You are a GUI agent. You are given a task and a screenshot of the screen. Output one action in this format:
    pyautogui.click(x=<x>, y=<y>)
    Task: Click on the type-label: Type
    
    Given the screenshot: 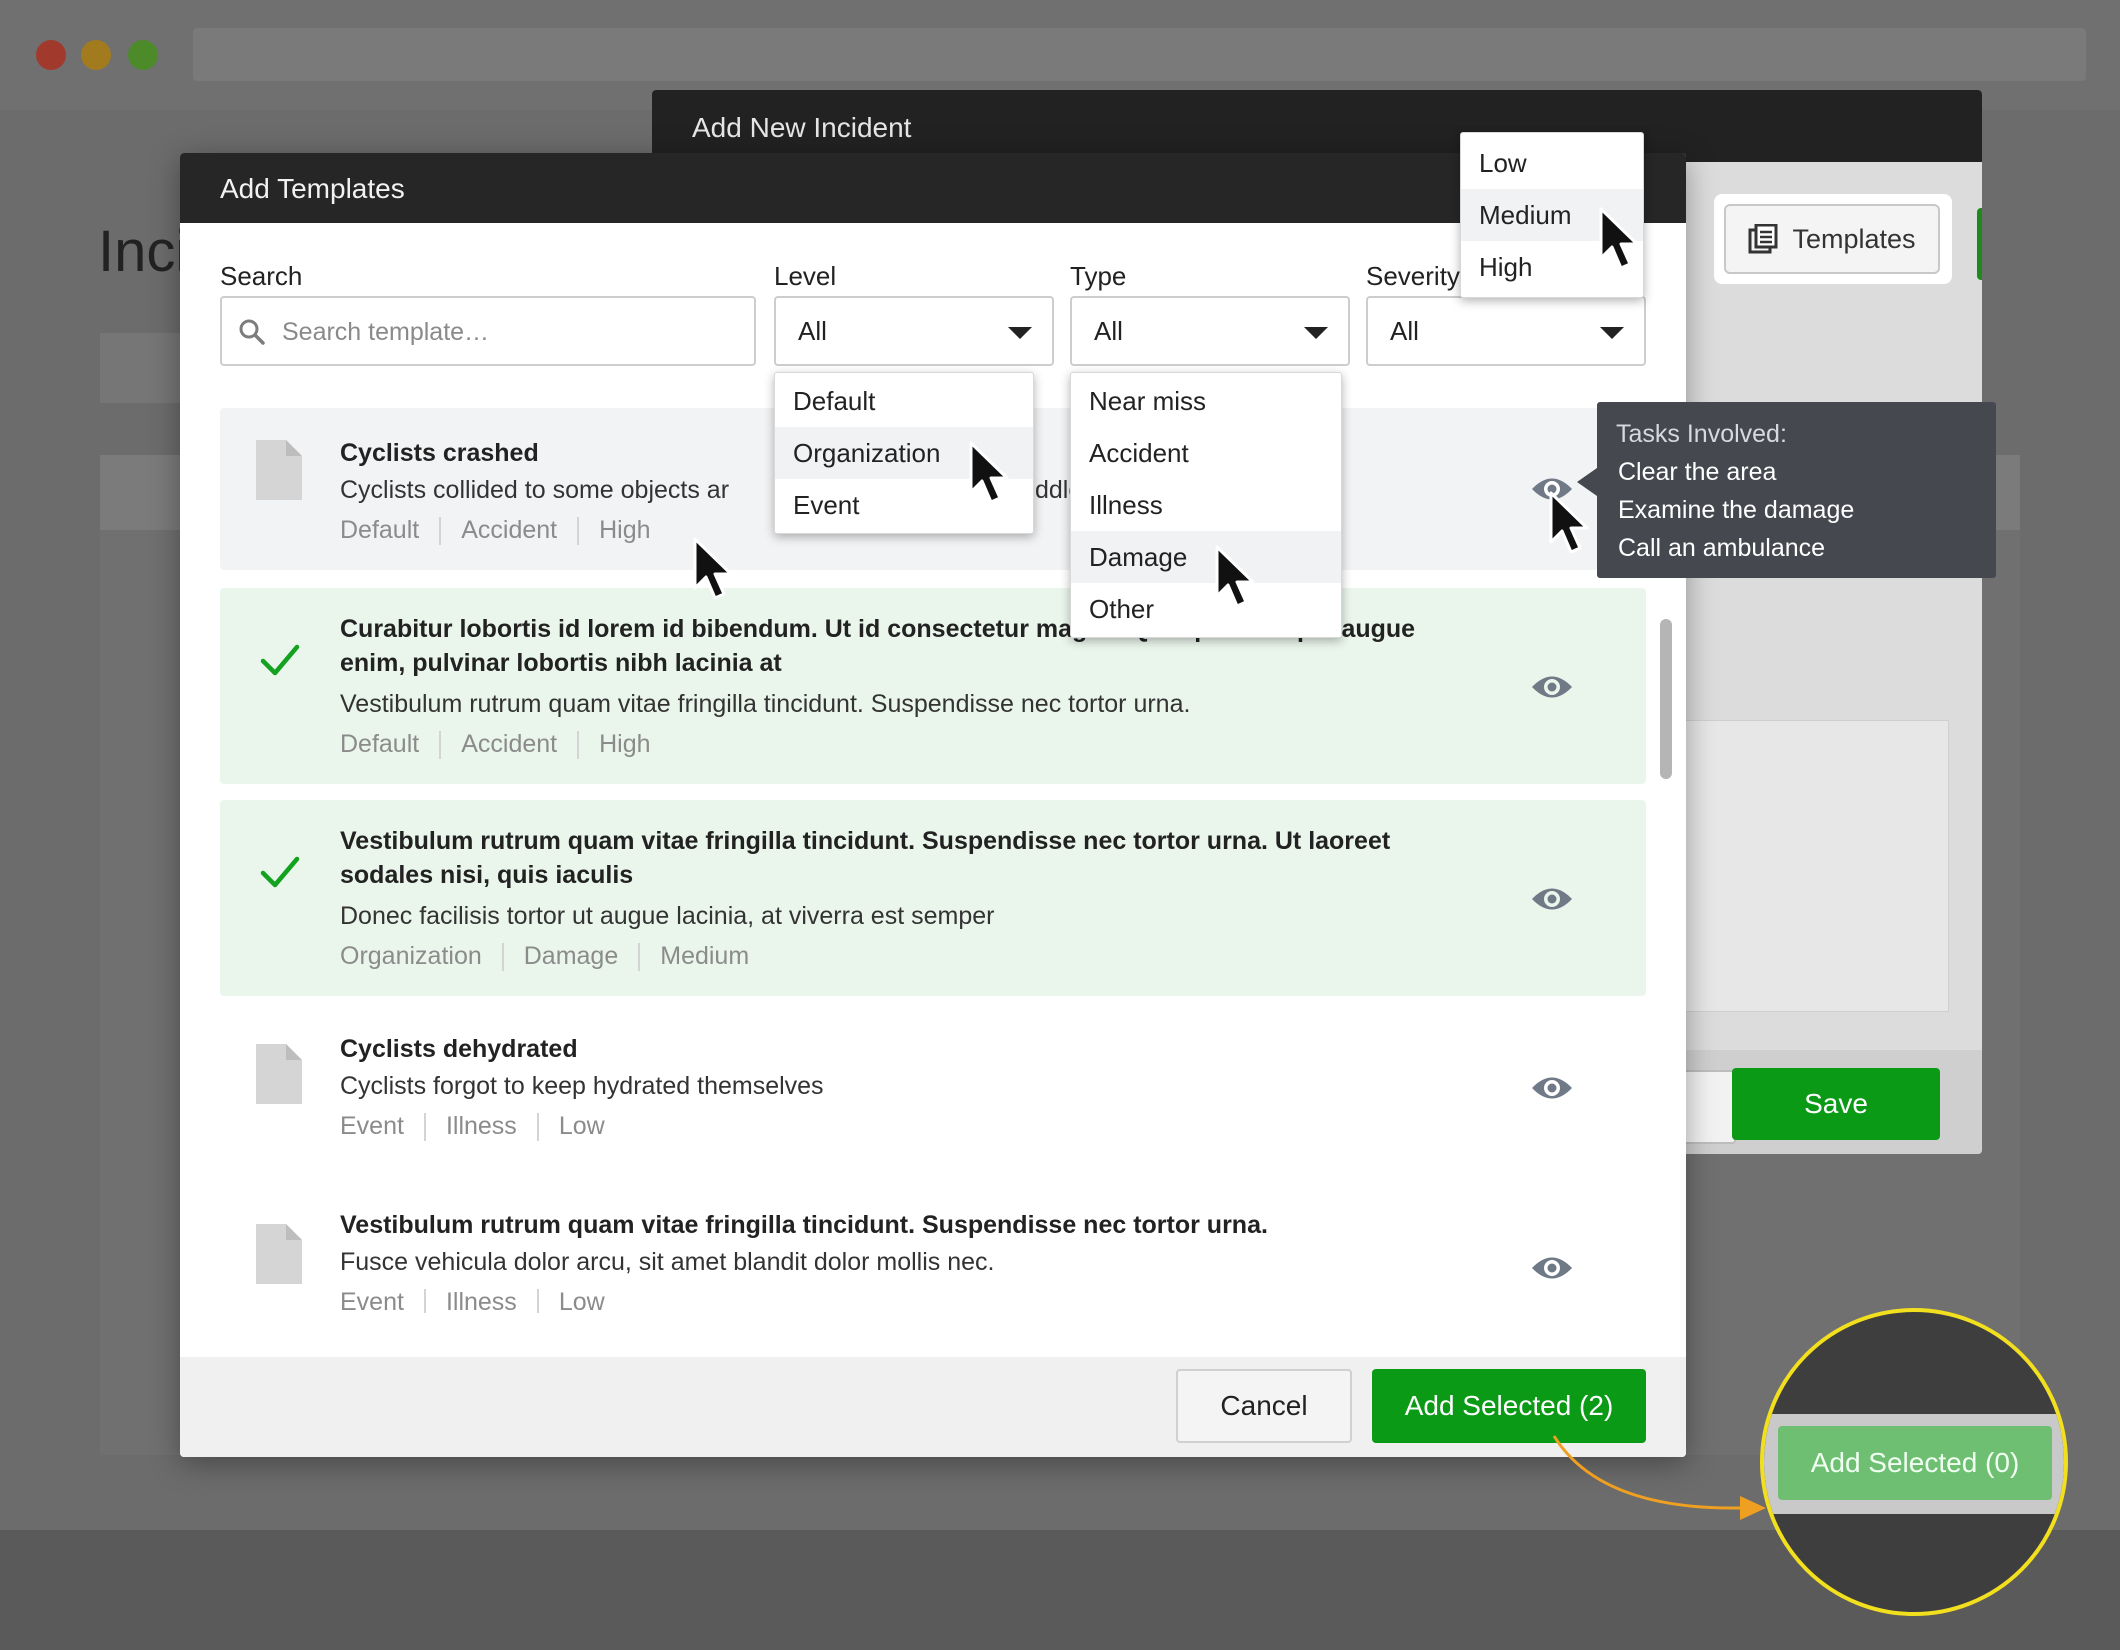 What is the action you would take?
    pyautogui.click(x=1098, y=276)
    